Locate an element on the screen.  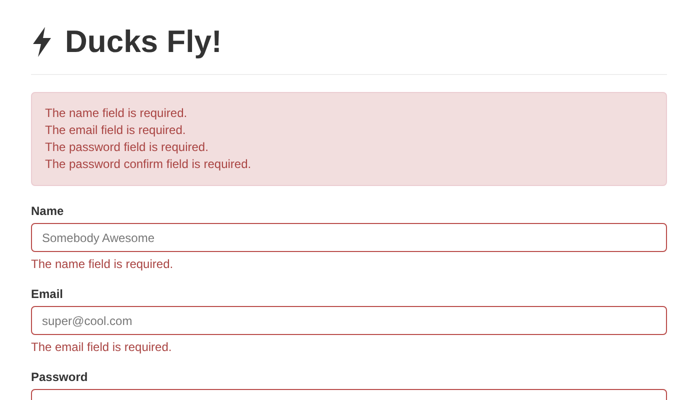
field-error: The email field is required. is located at coordinates (102, 347).